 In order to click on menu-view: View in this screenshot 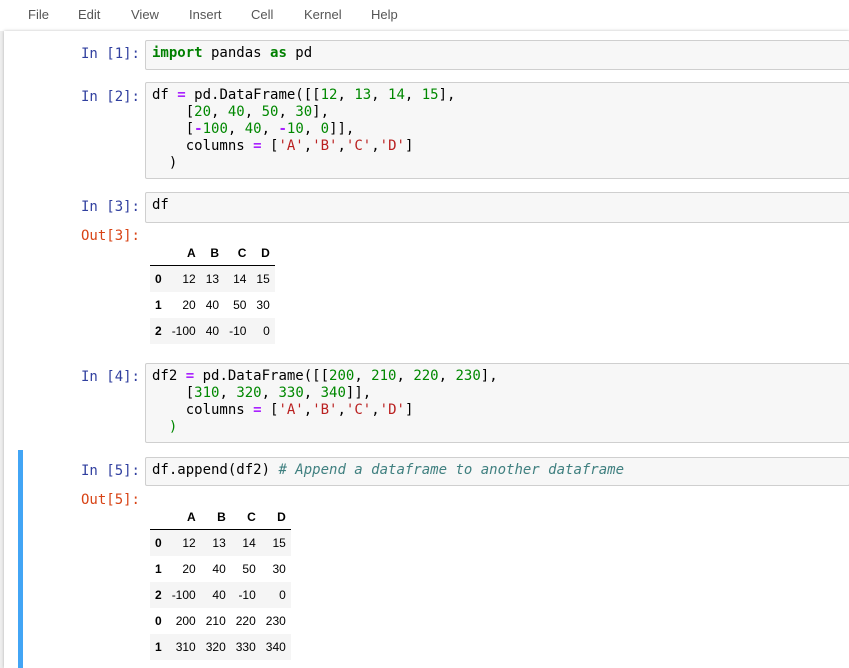, I will do `click(145, 14)`.